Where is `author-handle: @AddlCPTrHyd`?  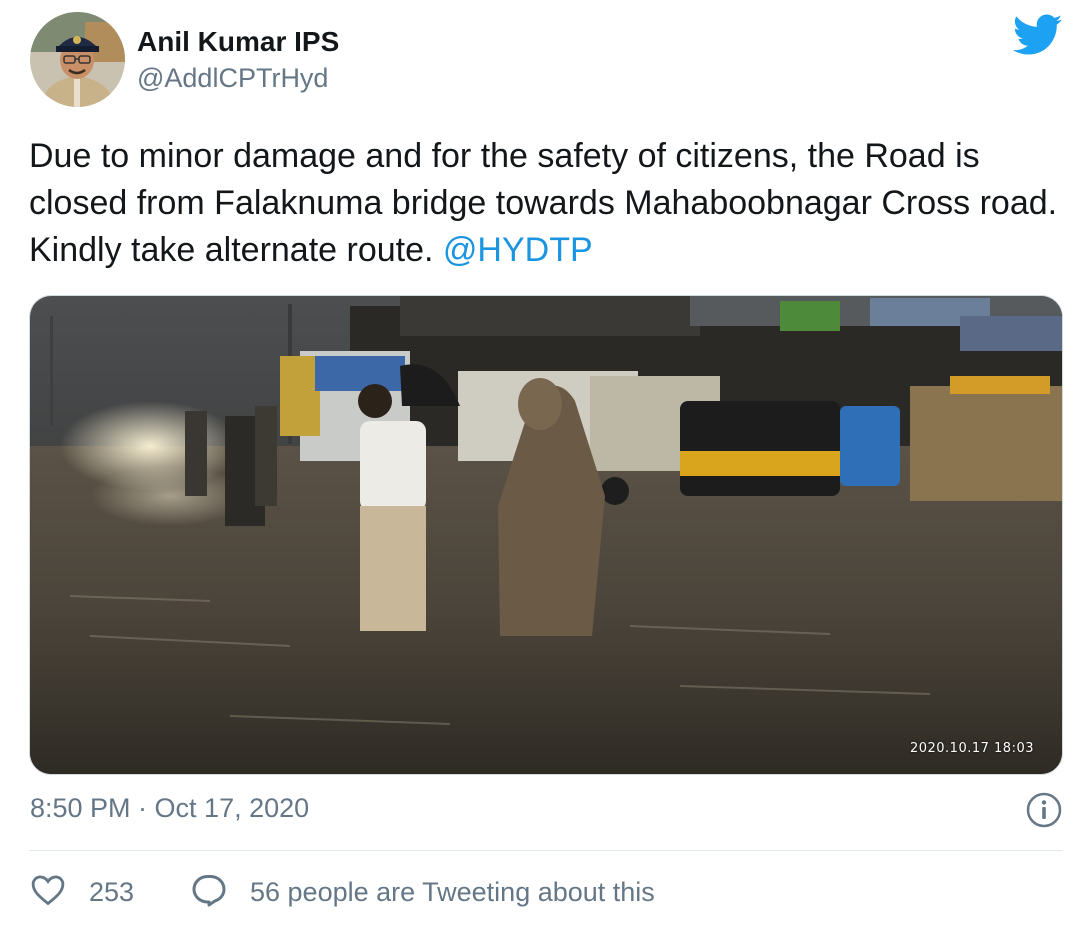
author-handle: @AddlCPTrHyd is located at coordinates (232, 78).